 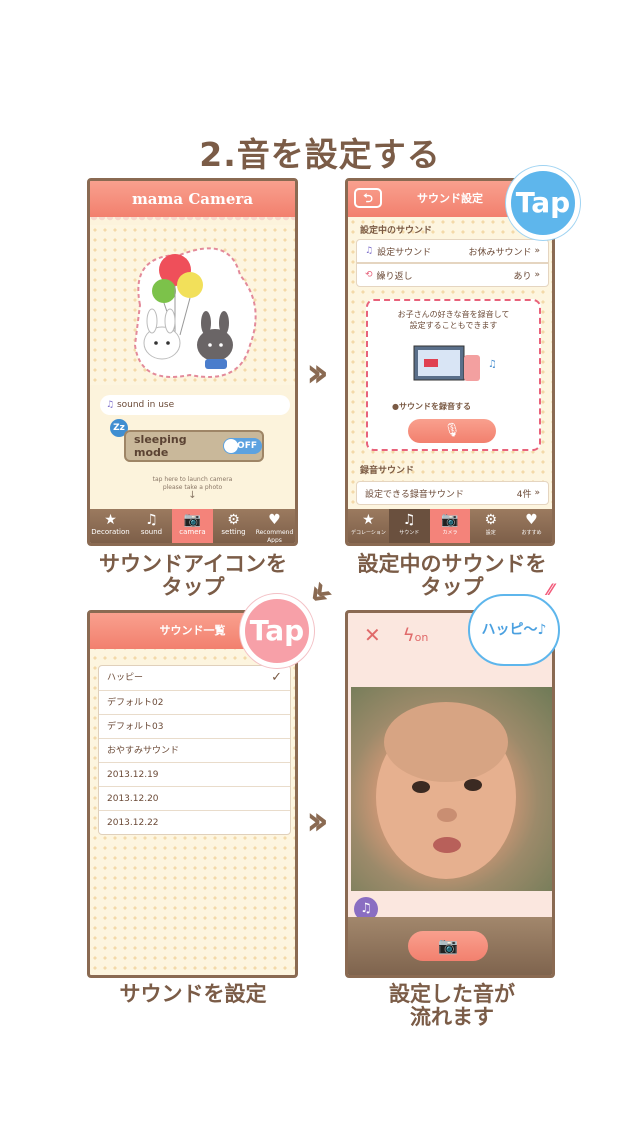 What do you see at coordinates (247, 446) in the screenshot?
I see `toggle-state-label: OFF` at bounding box center [247, 446].